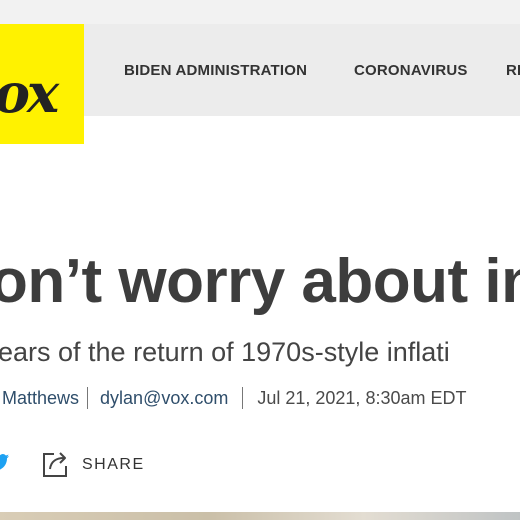 This screenshot has width=520, height=520. Describe the element at coordinates (164, 398) in the screenshot. I see `author-email-link: dylan@vox.com` at that location.